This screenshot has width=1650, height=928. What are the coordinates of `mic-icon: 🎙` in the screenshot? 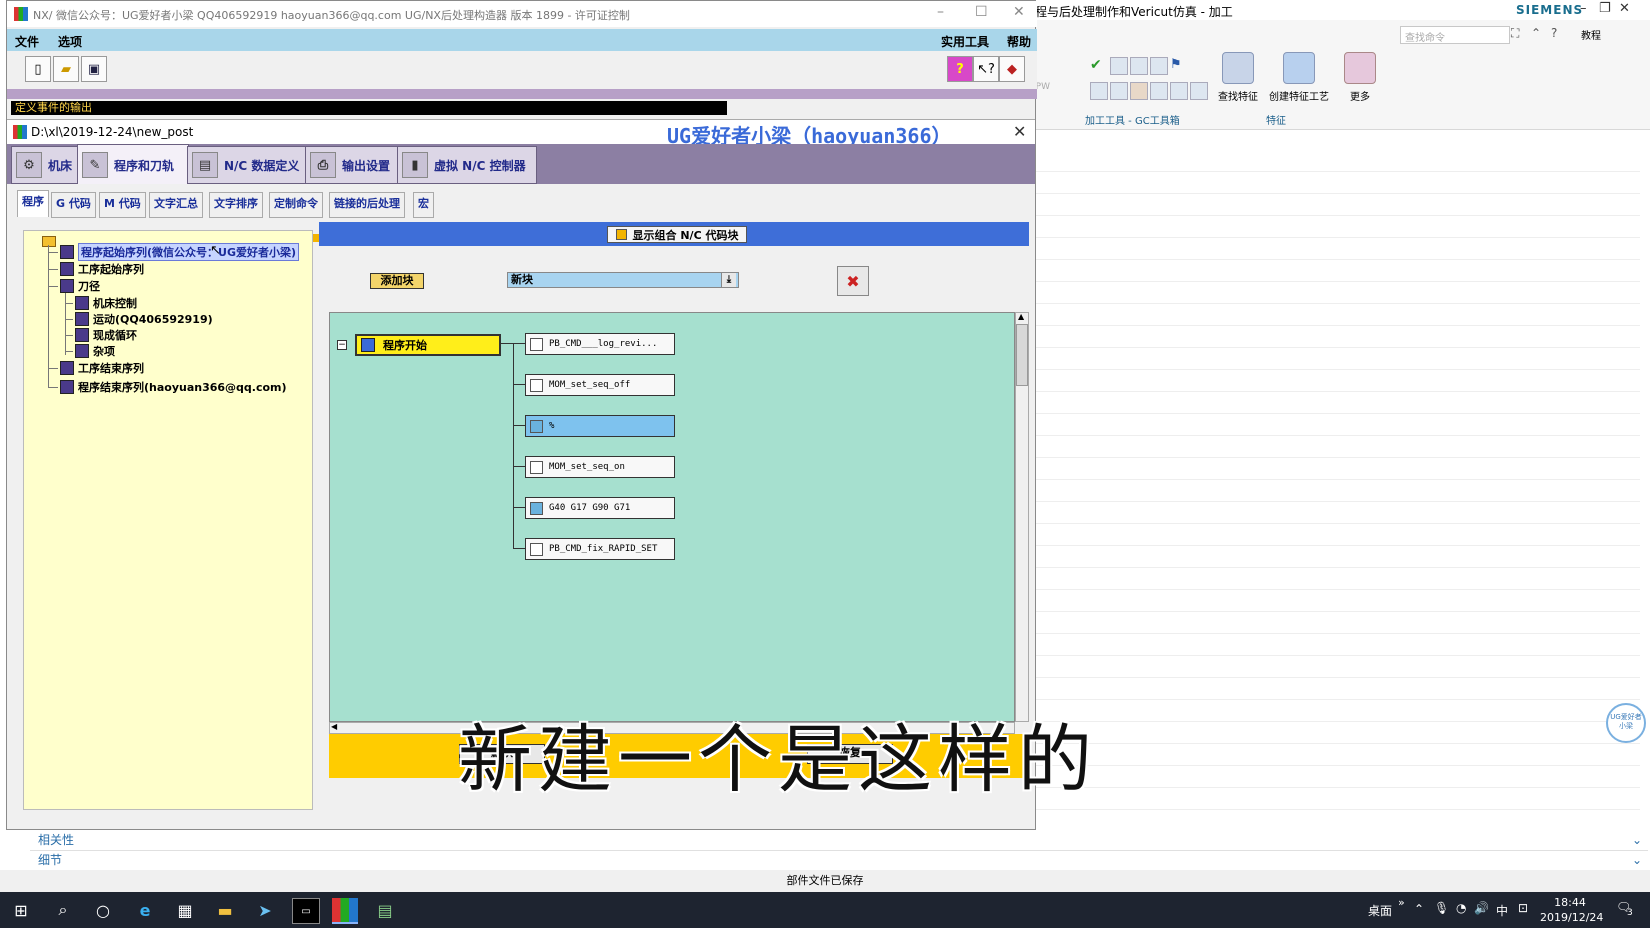 It's located at (1441, 908).